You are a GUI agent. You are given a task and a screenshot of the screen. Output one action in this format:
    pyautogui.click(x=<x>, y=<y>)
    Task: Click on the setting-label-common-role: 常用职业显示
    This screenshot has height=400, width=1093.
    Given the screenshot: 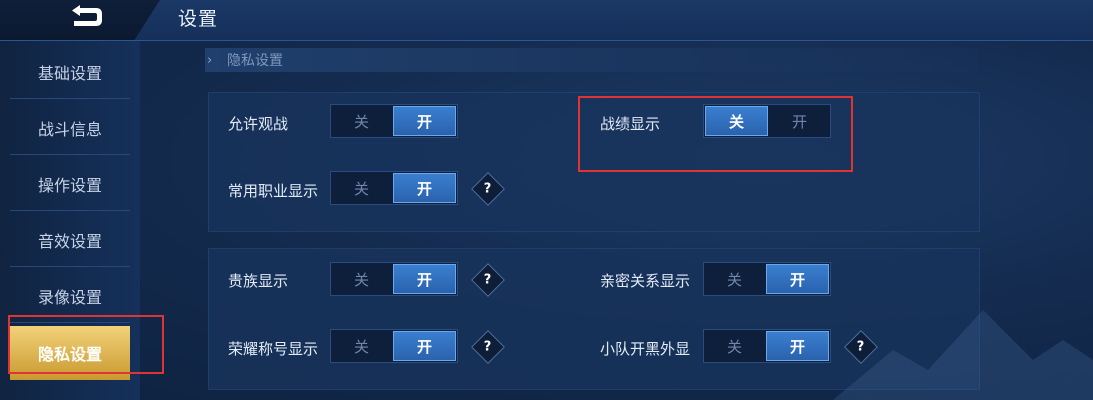 What is the action you would take?
    pyautogui.click(x=273, y=191)
    